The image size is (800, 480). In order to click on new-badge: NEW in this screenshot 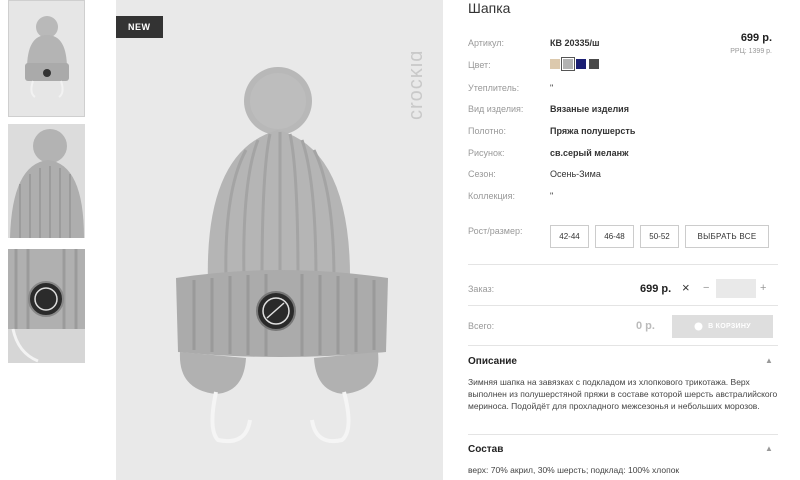, I will do `click(139, 27)`.